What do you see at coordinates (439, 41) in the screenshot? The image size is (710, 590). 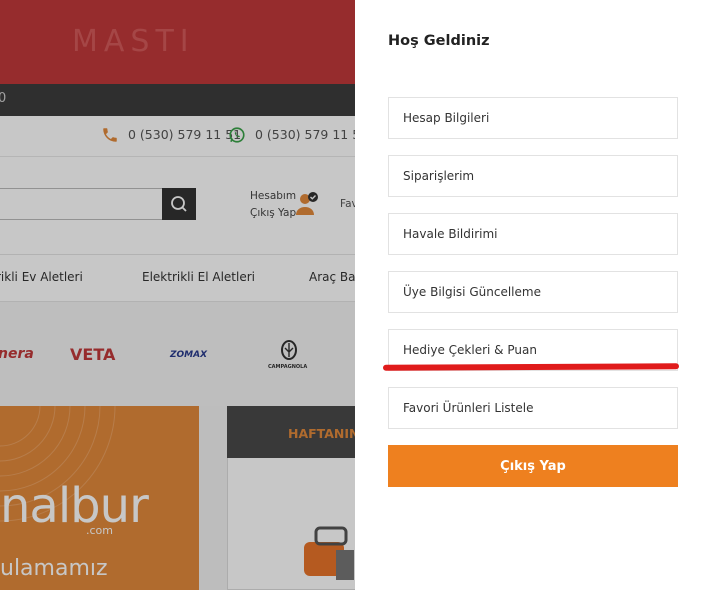 I see `panel-title: Hoş Geldiniz` at bounding box center [439, 41].